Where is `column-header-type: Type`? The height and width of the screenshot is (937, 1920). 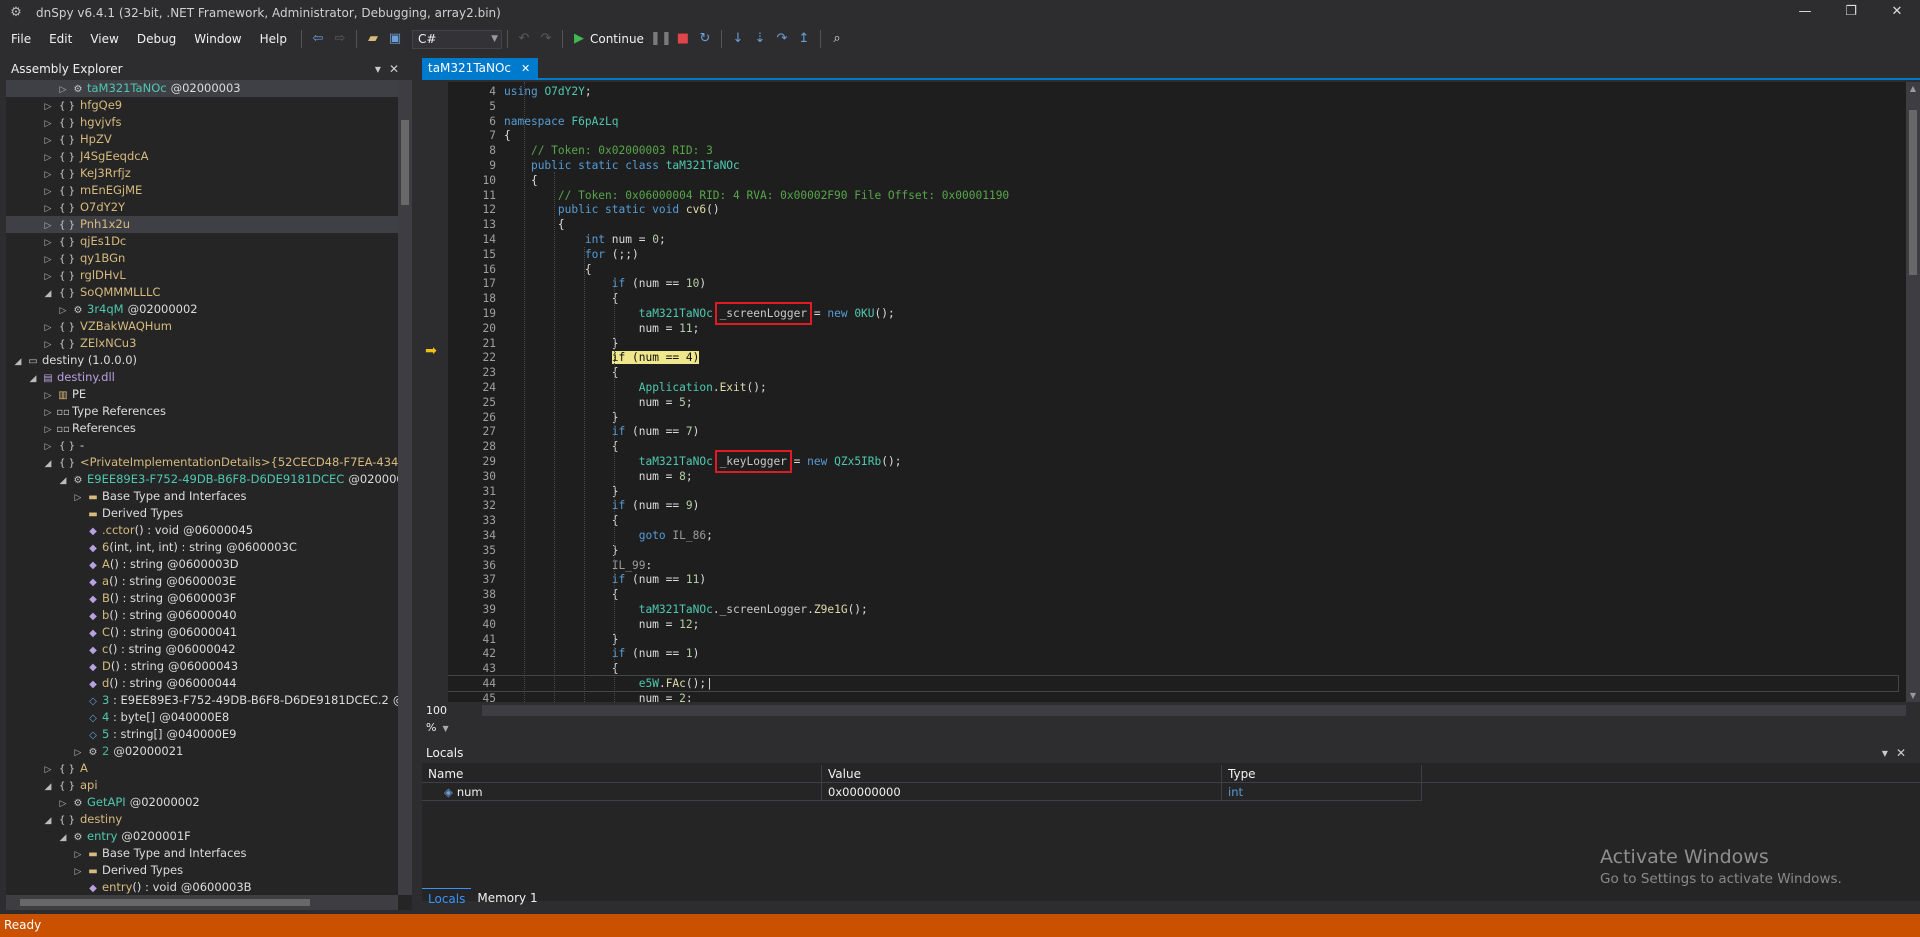 column-header-type: Type is located at coordinates (1322, 773).